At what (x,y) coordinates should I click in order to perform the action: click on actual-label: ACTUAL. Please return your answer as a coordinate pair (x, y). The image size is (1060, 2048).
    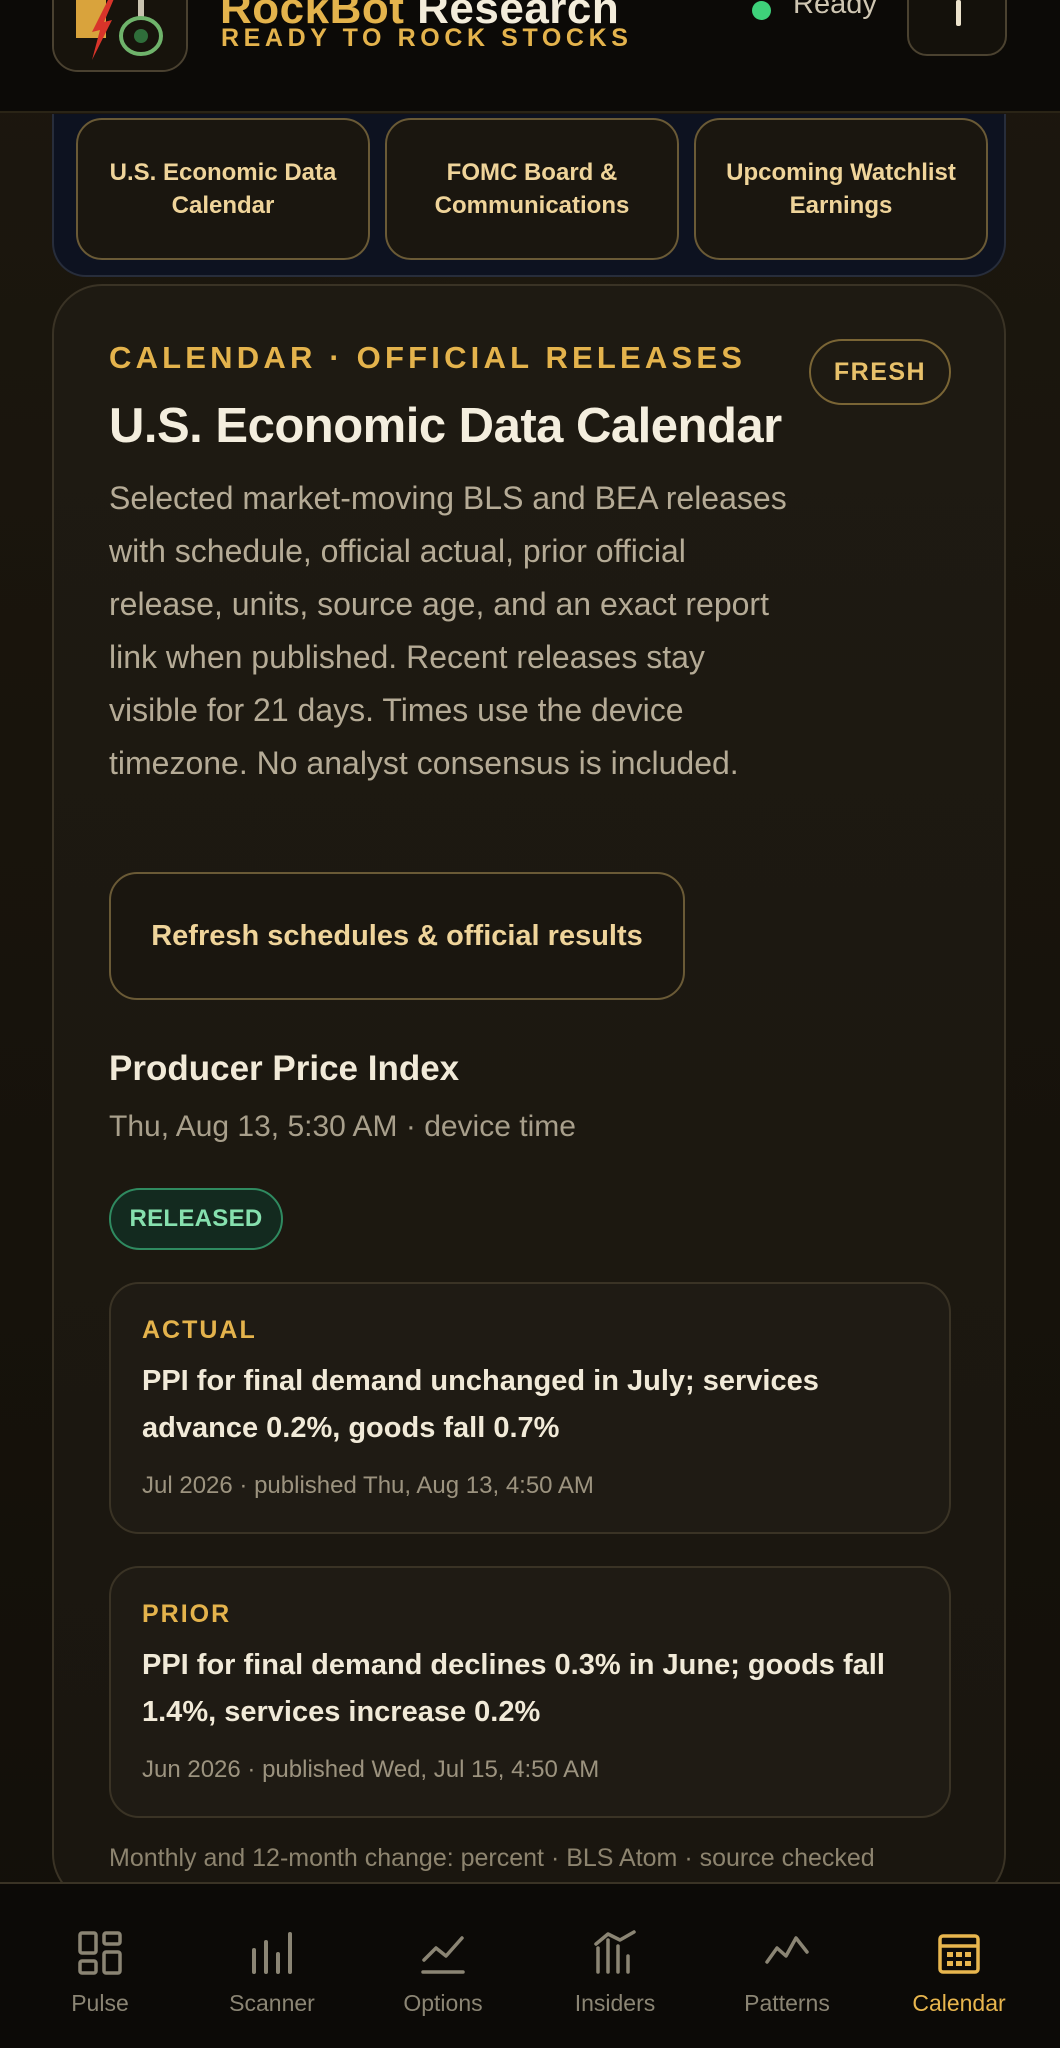
    Looking at the image, I should click on (199, 1330).